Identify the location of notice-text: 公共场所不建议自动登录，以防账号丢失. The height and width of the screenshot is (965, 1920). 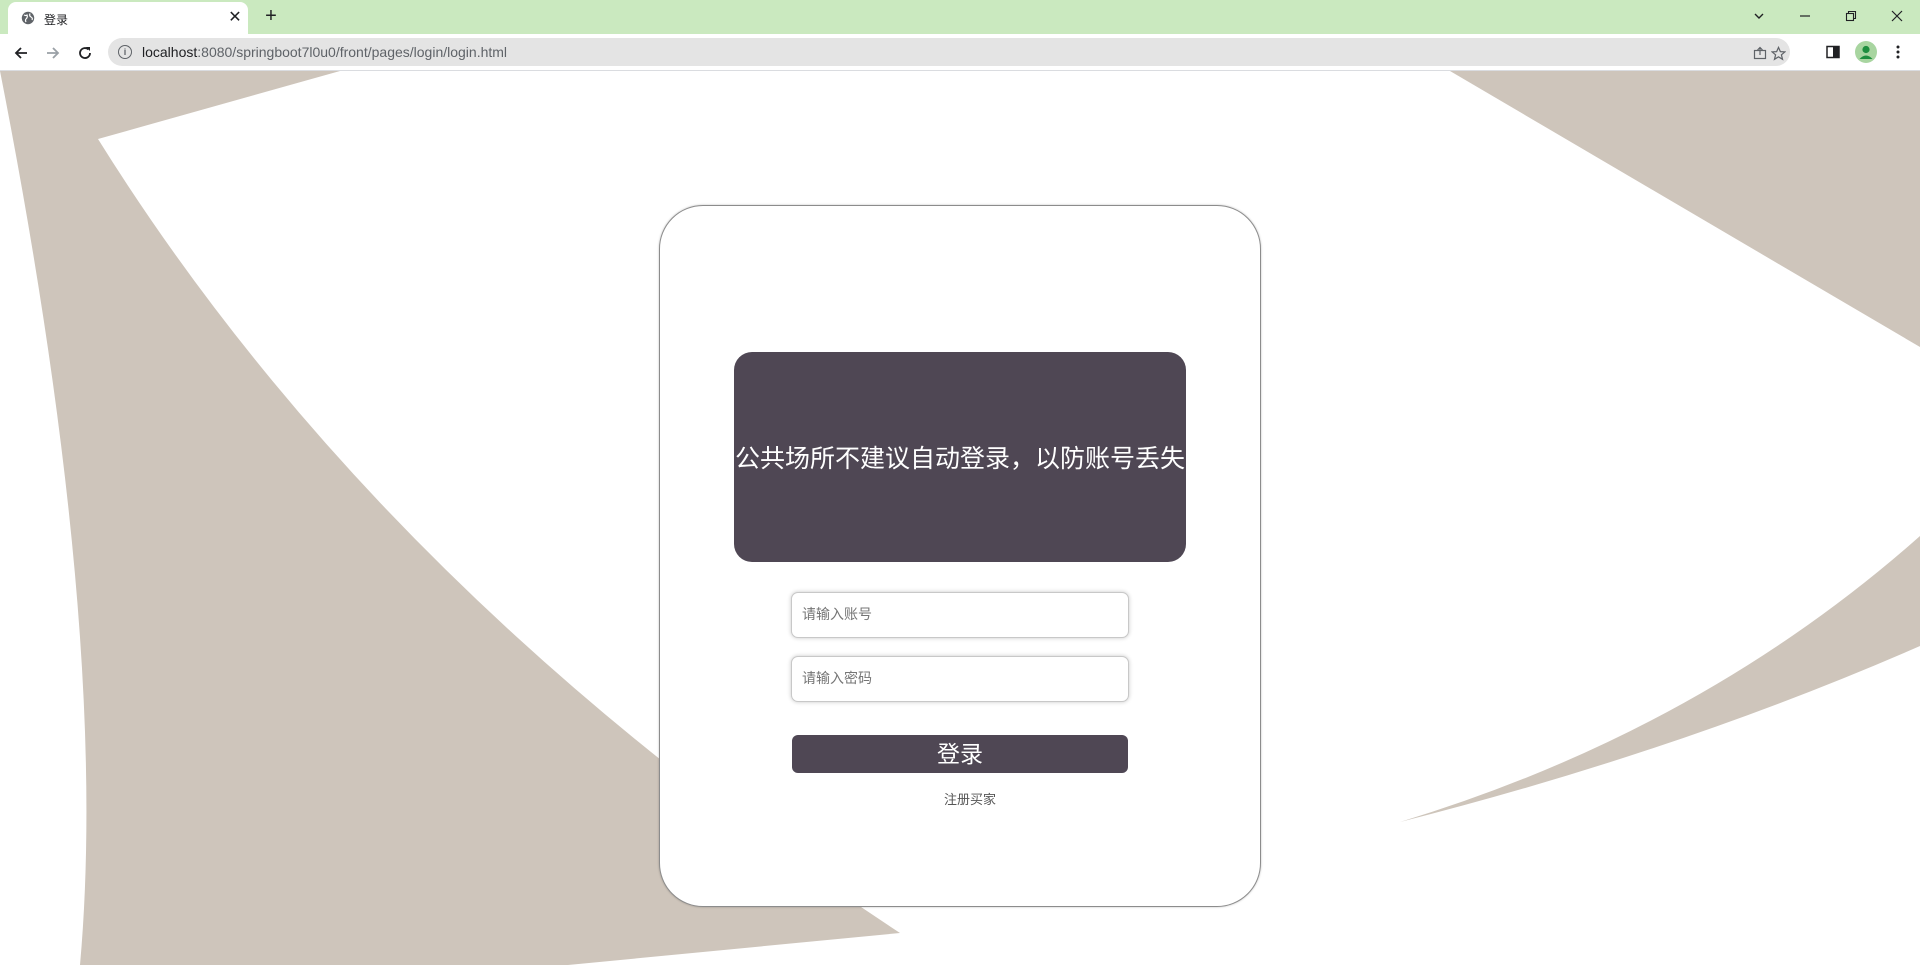
(959, 458).